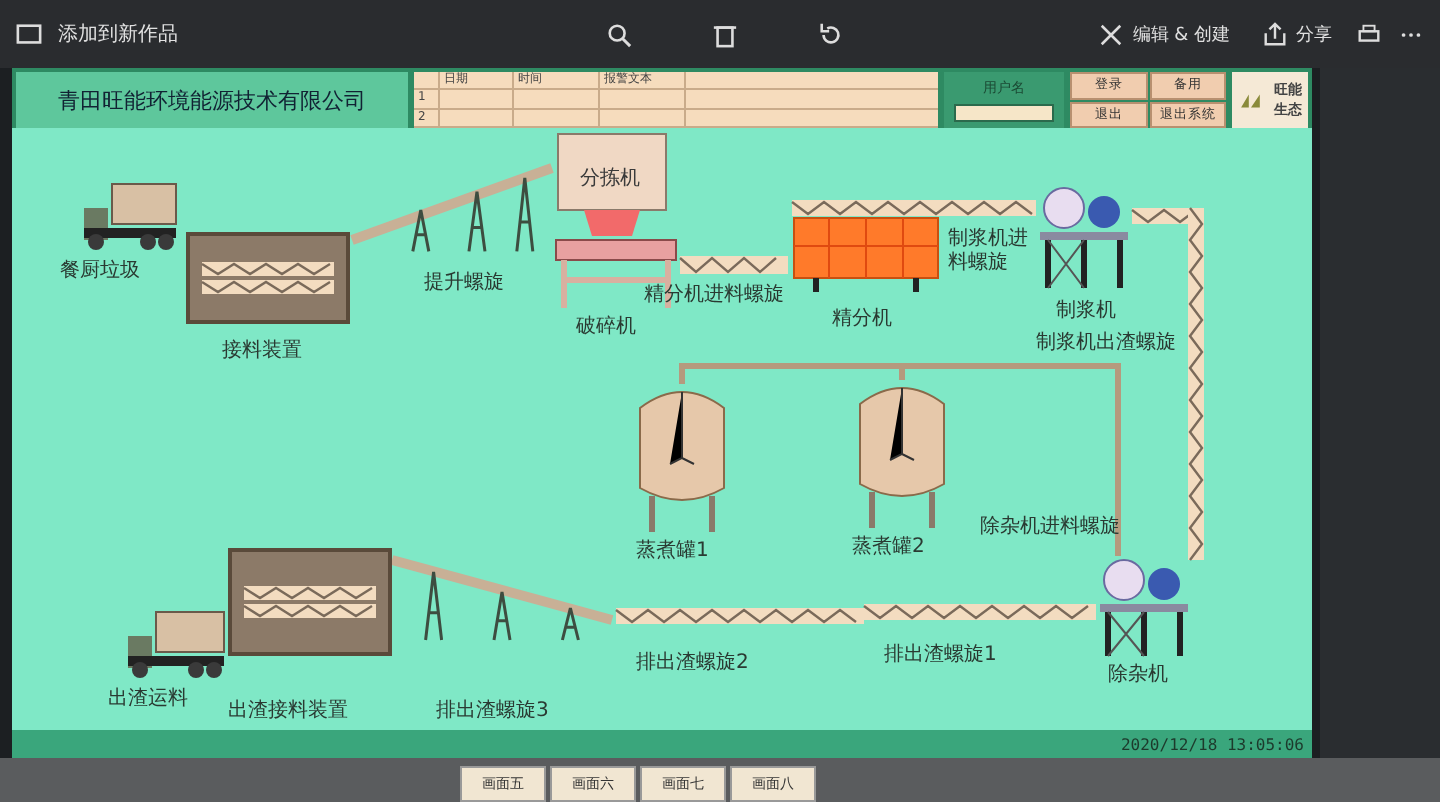  I want to click on share-icon, so click(1275, 34).